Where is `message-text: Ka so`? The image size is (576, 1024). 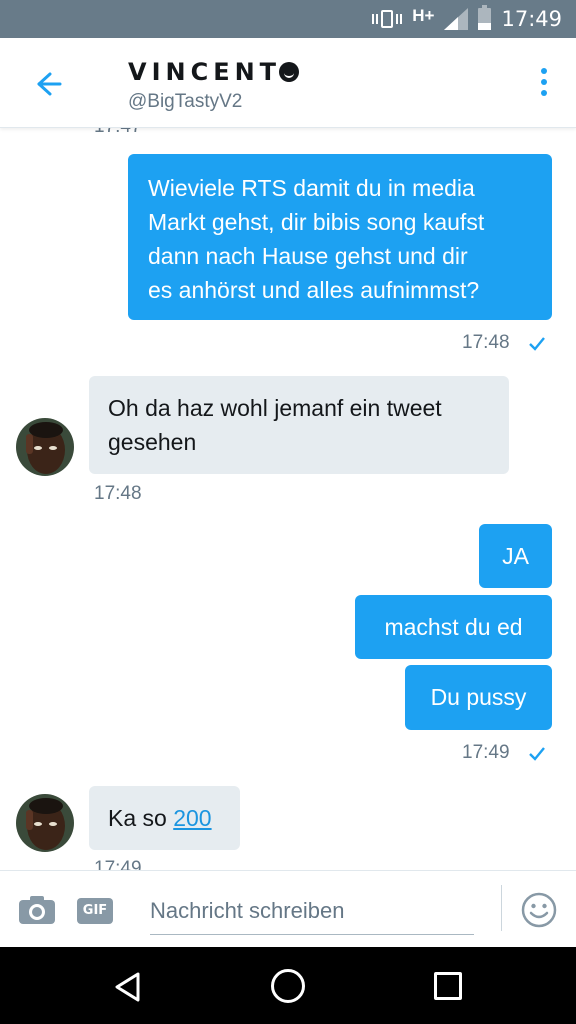
message-text: Ka so is located at coordinates (141, 818).